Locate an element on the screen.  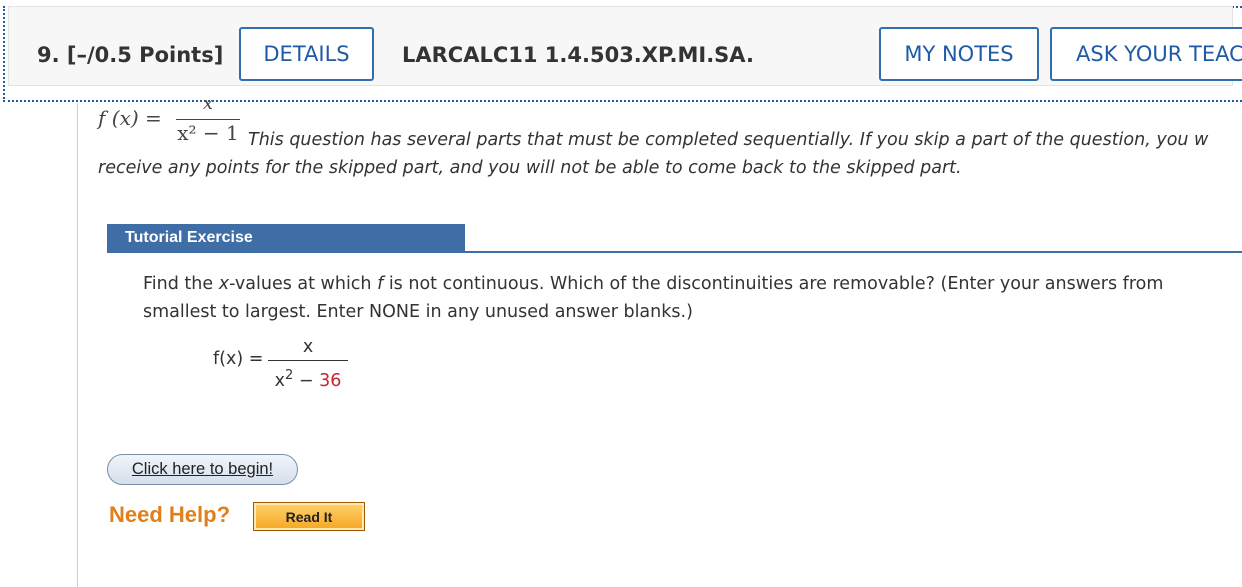
my-notes-button: MY NOTES is located at coordinates (959, 54).